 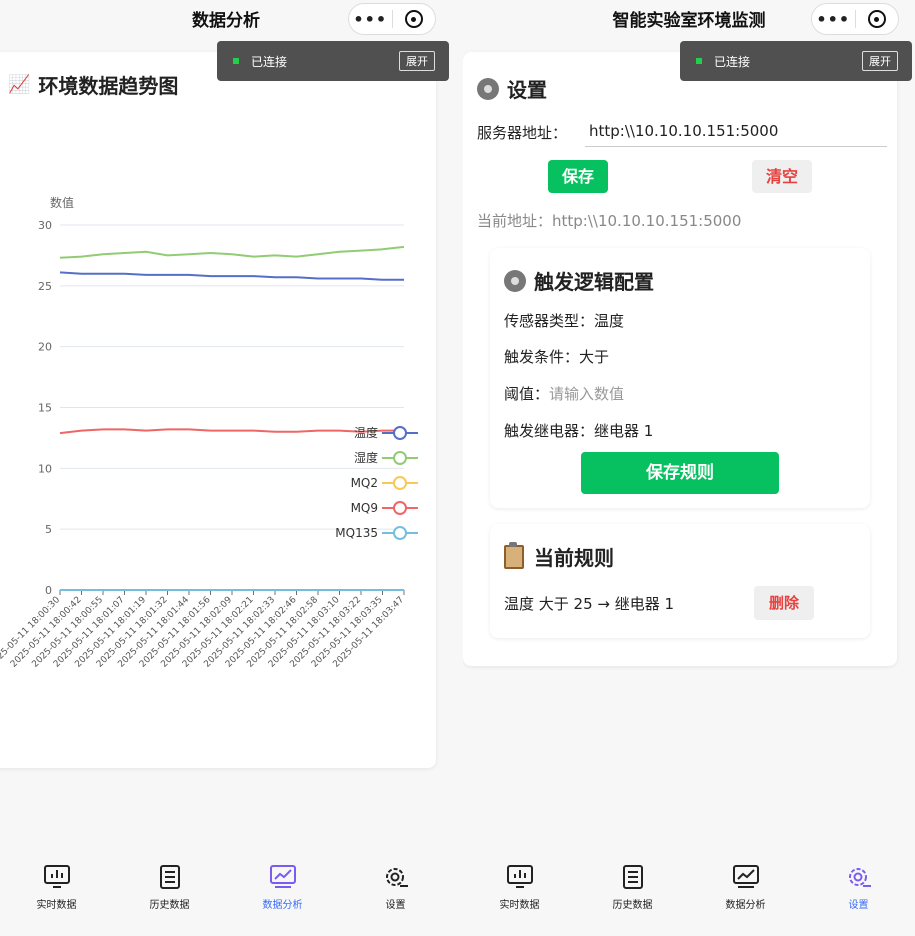 I want to click on save-button: 保存, so click(x=578, y=176).